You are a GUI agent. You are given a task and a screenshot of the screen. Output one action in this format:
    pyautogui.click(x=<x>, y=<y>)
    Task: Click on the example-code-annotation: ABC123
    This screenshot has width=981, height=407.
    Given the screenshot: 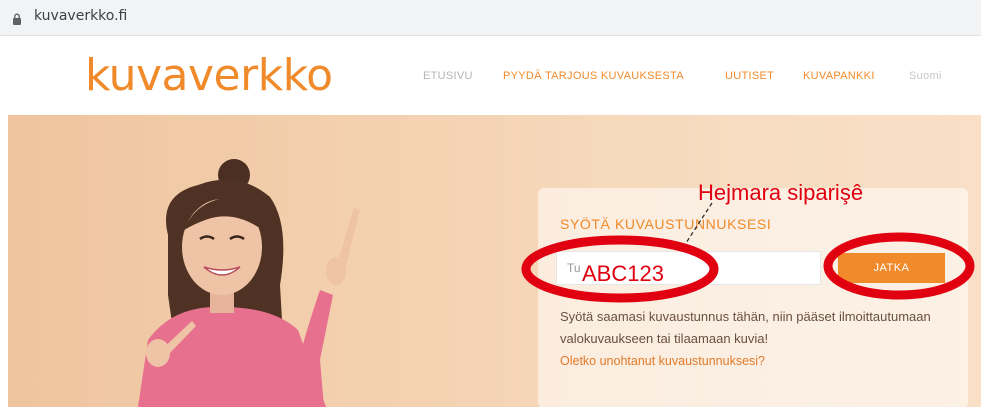 What is the action you would take?
    pyautogui.click(x=623, y=273)
    